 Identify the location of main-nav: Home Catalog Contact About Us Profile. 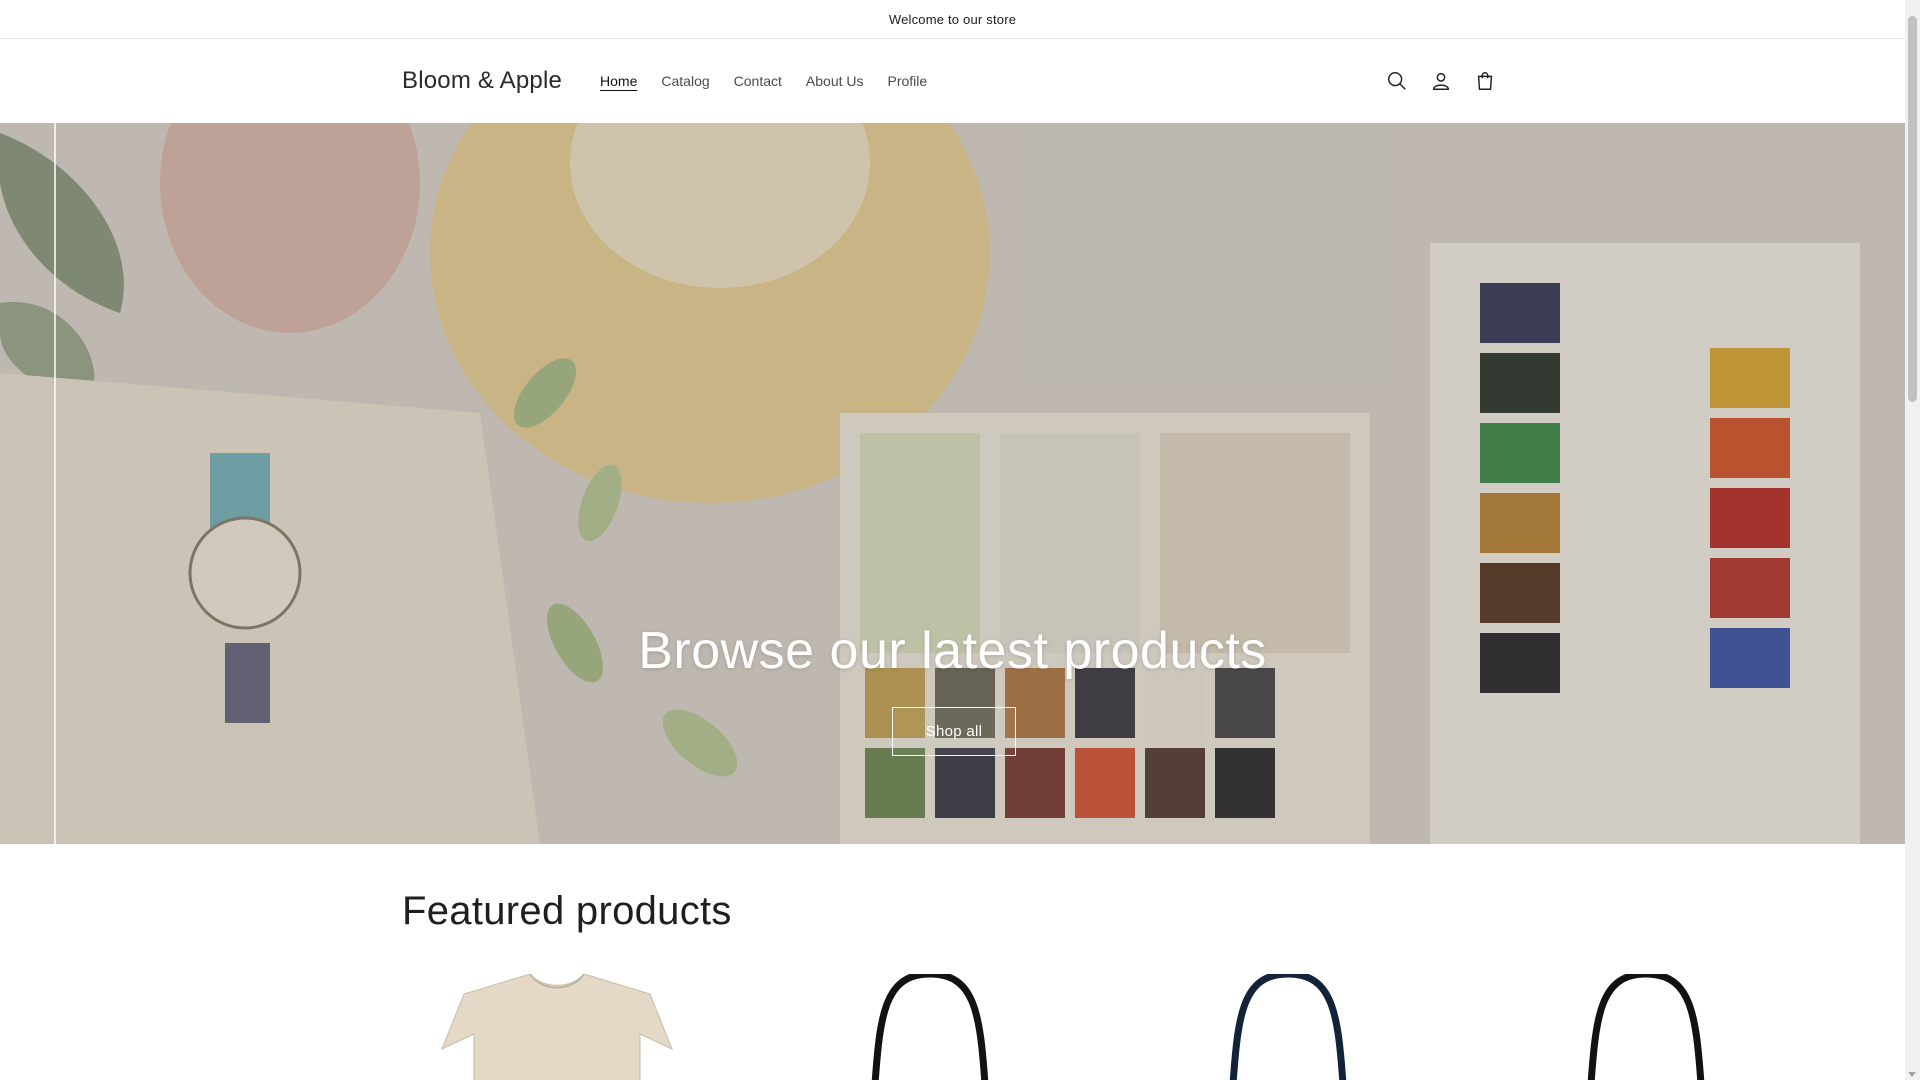
(763, 81).